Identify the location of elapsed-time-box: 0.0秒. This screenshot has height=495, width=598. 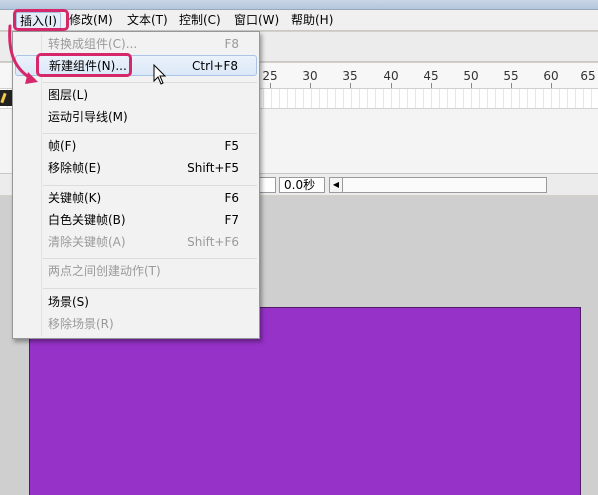
(302, 185).